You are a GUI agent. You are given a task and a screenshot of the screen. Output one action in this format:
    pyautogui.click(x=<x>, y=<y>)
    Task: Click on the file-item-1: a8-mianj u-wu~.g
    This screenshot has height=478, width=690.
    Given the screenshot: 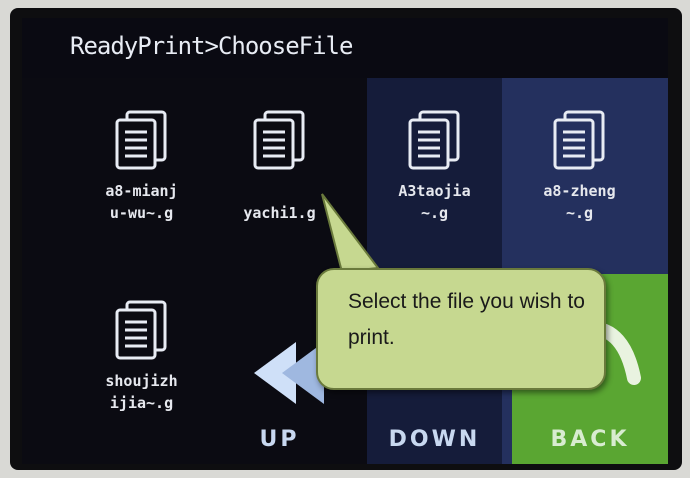 What is the action you would take?
    pyautogui.click(x=141, y=166)
    